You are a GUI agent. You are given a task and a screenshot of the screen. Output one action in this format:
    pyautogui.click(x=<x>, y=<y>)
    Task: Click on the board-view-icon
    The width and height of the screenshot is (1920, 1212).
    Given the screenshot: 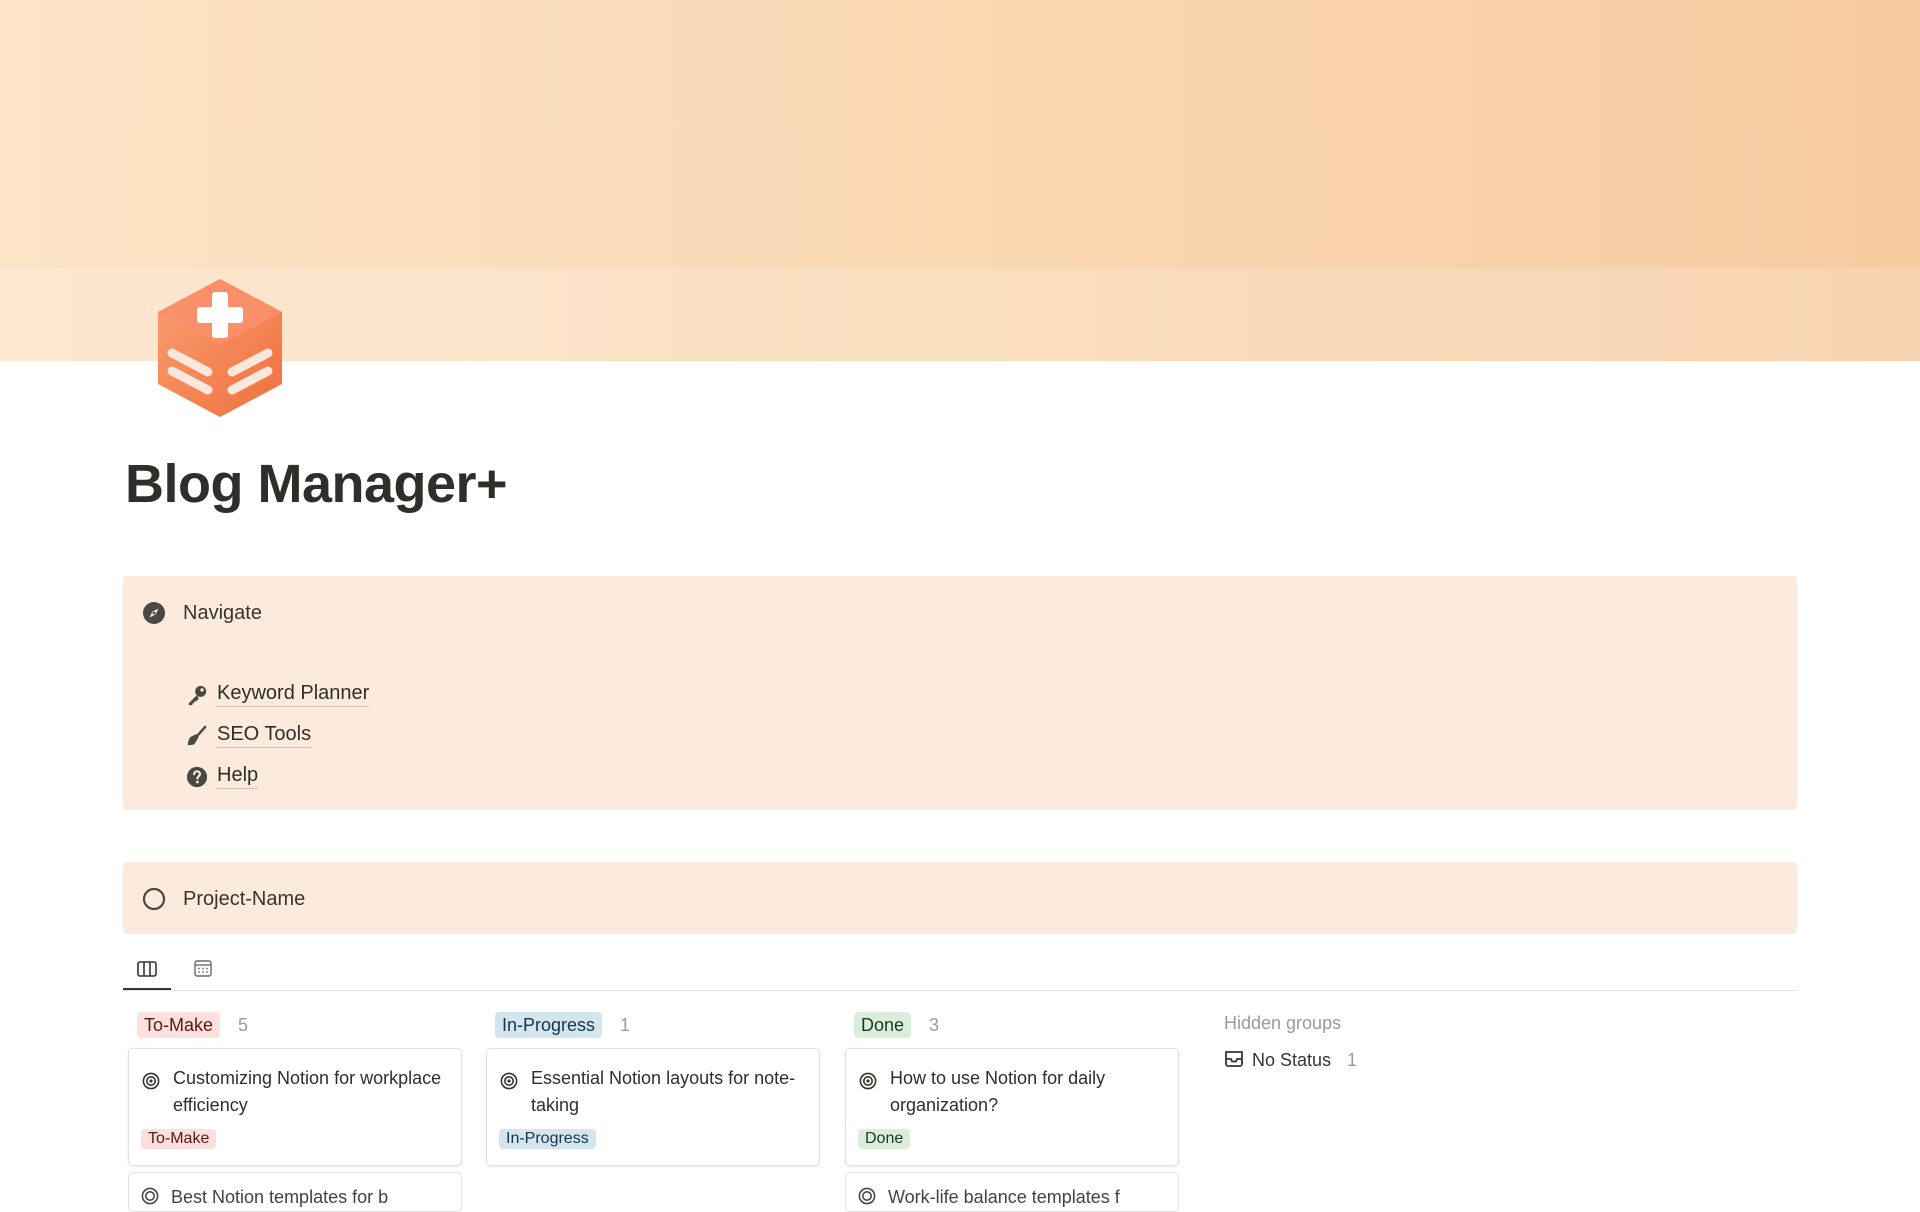 What is the action you would take?
    pyautogui.click(x=147, y=971)
    